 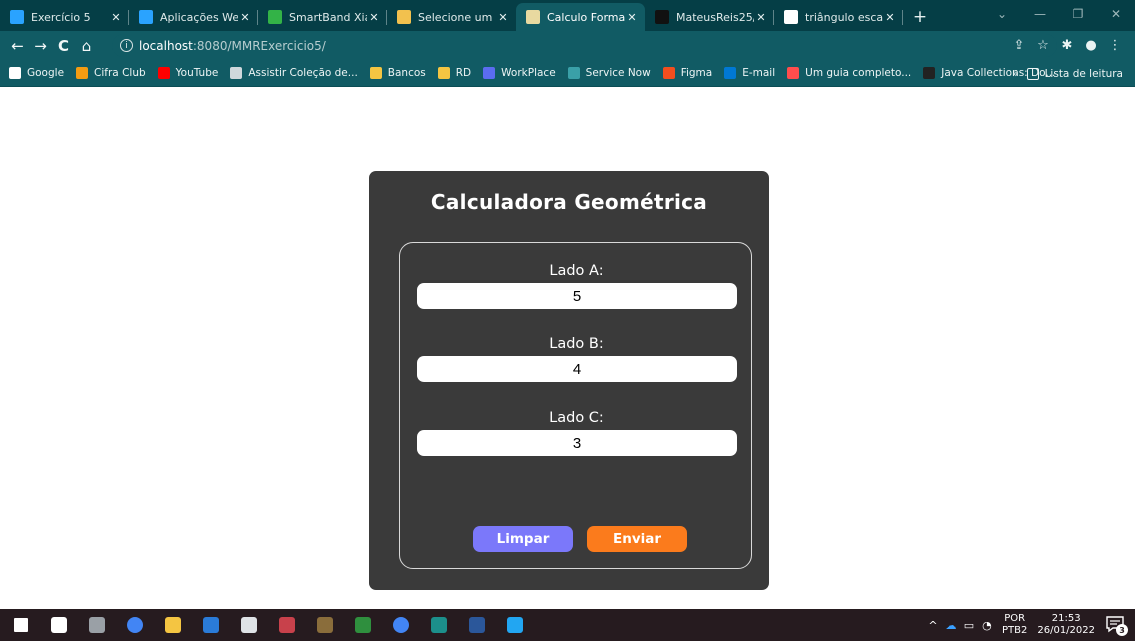 What do you see at coordinates (97, 625) in the screenshot?
I see `terminal-icon` at bounding box center [97, 625].